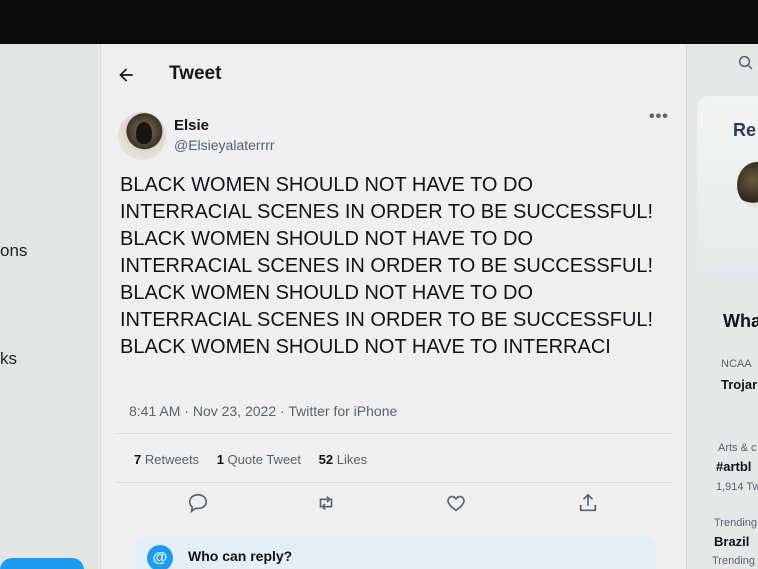 This screenshot has width=758, height=569. Describe the element at coordinates (736, 364) in the screenshot. I see `trend-category: NCAA` at that location.